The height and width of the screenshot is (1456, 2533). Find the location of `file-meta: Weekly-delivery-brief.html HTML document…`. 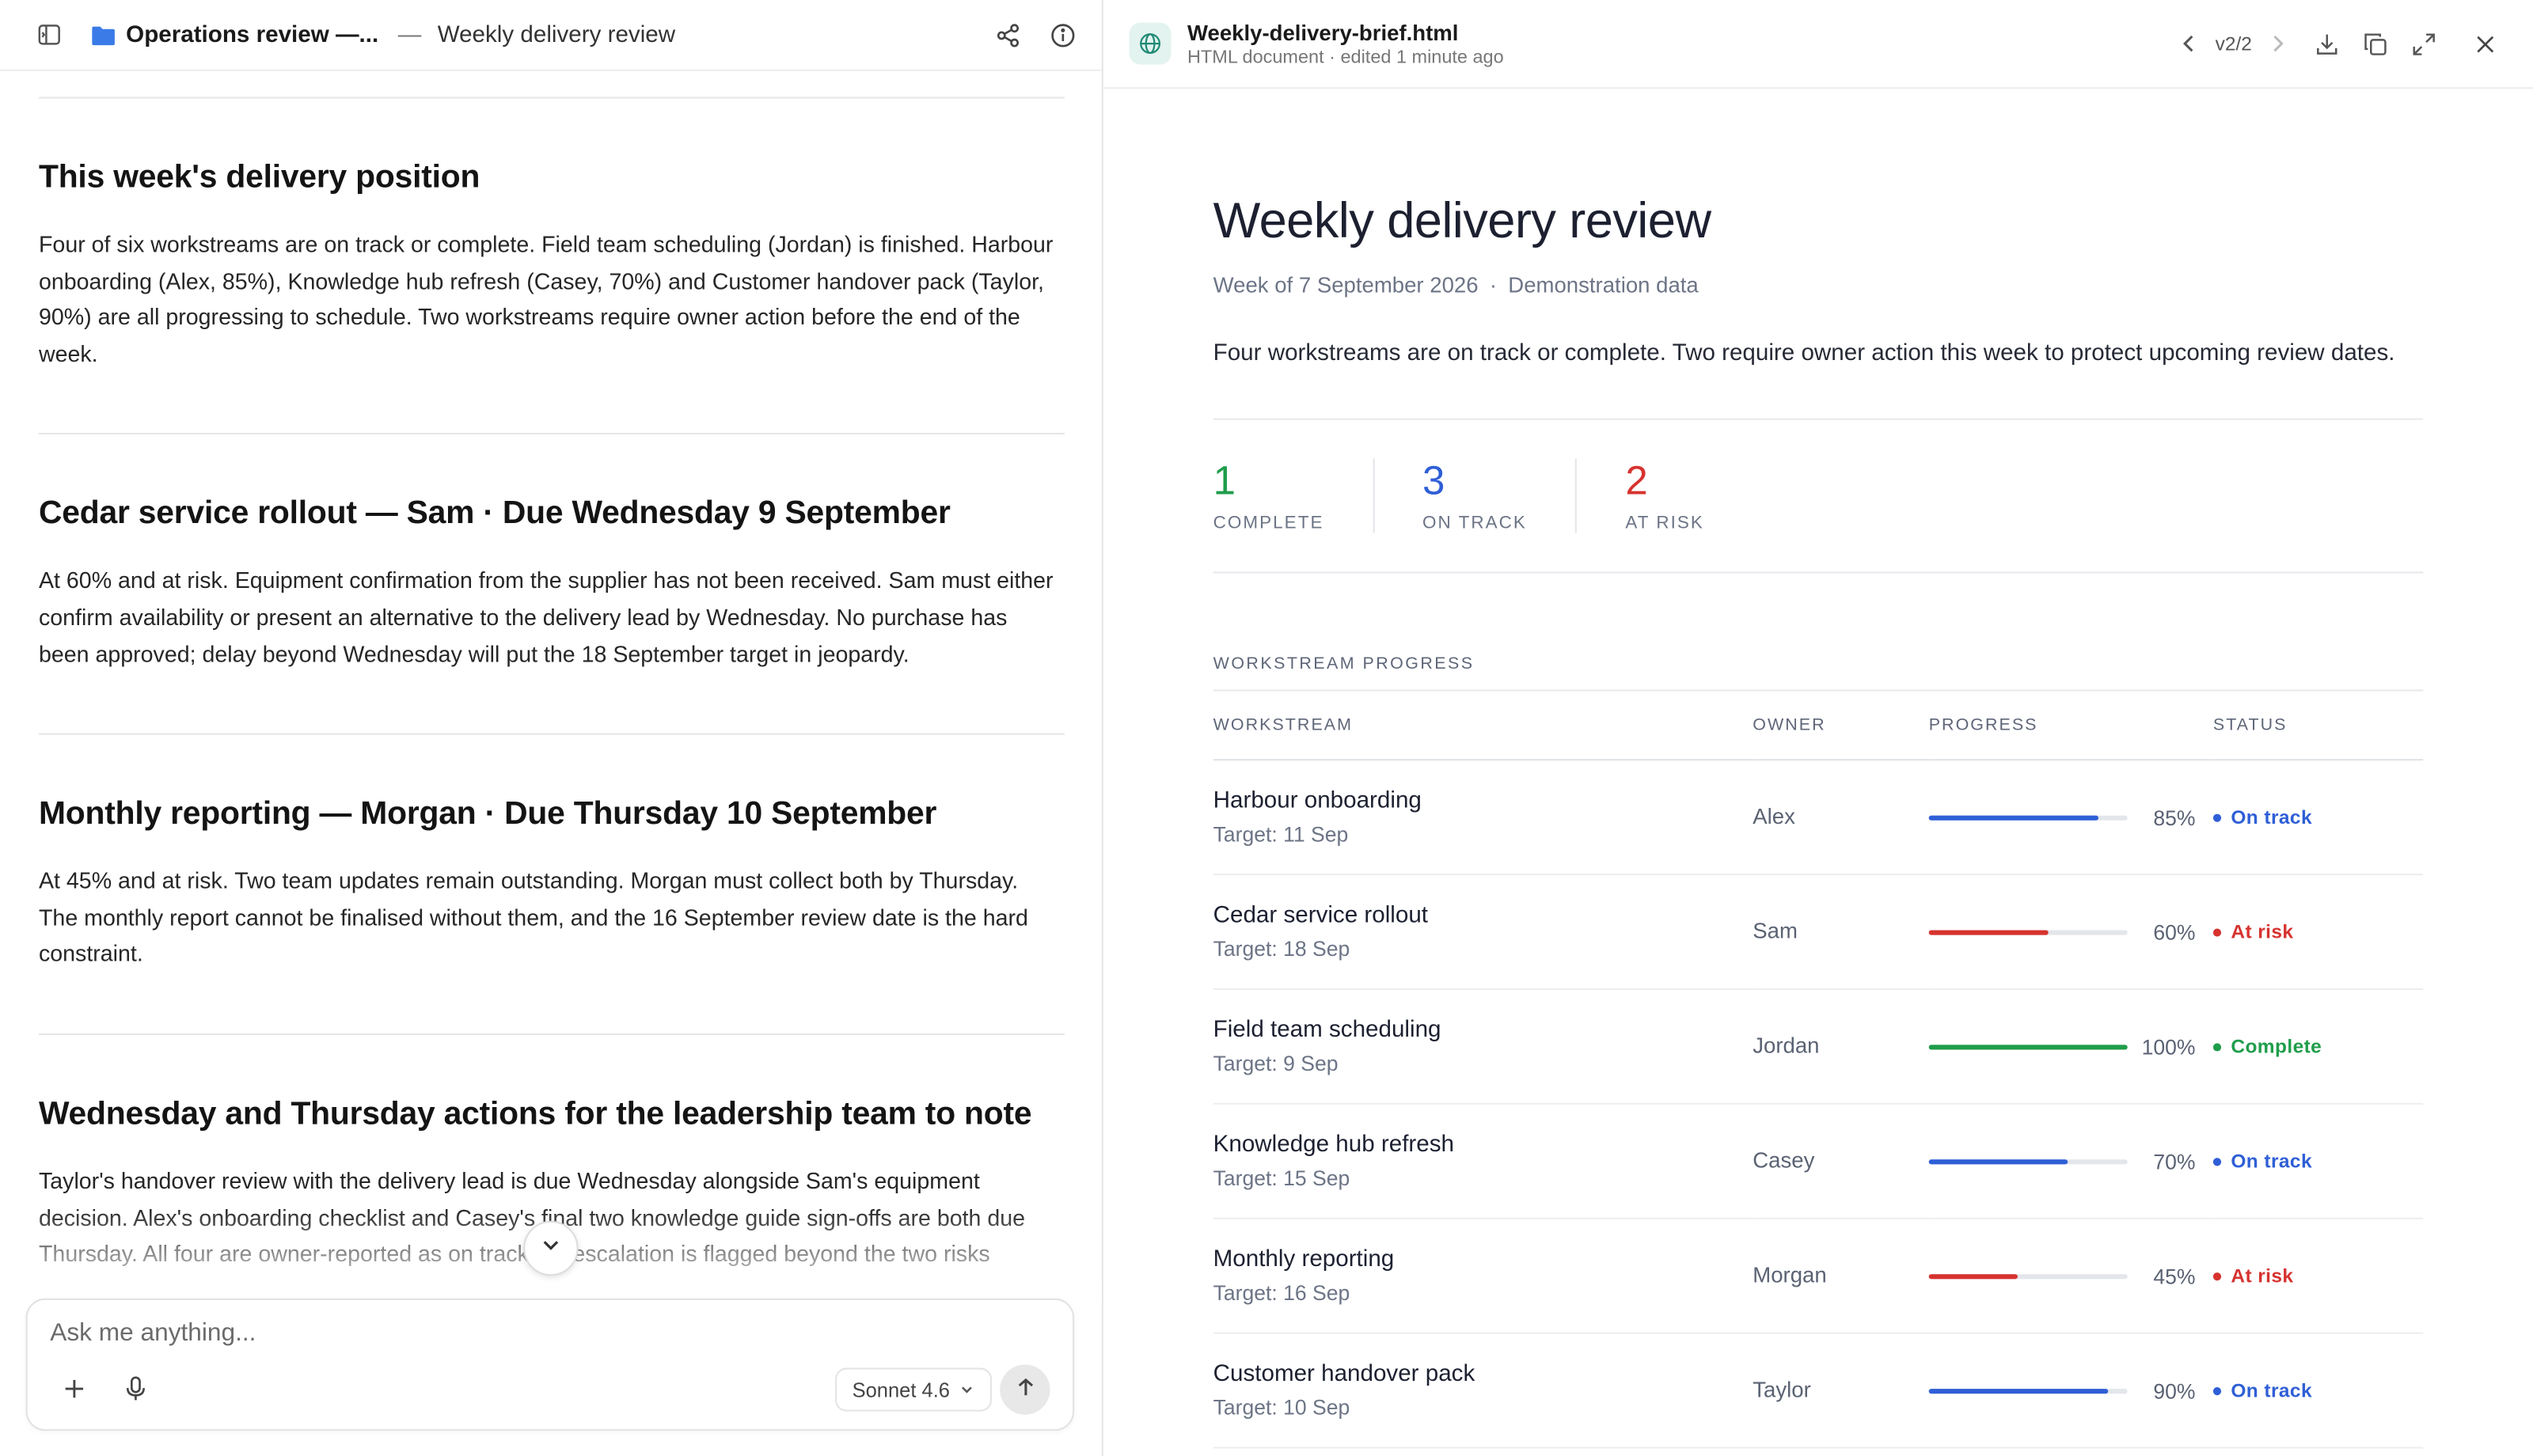

file-meta: Weekly-delivery-brief.html HTML document… is located at coordinates (1345, 44).